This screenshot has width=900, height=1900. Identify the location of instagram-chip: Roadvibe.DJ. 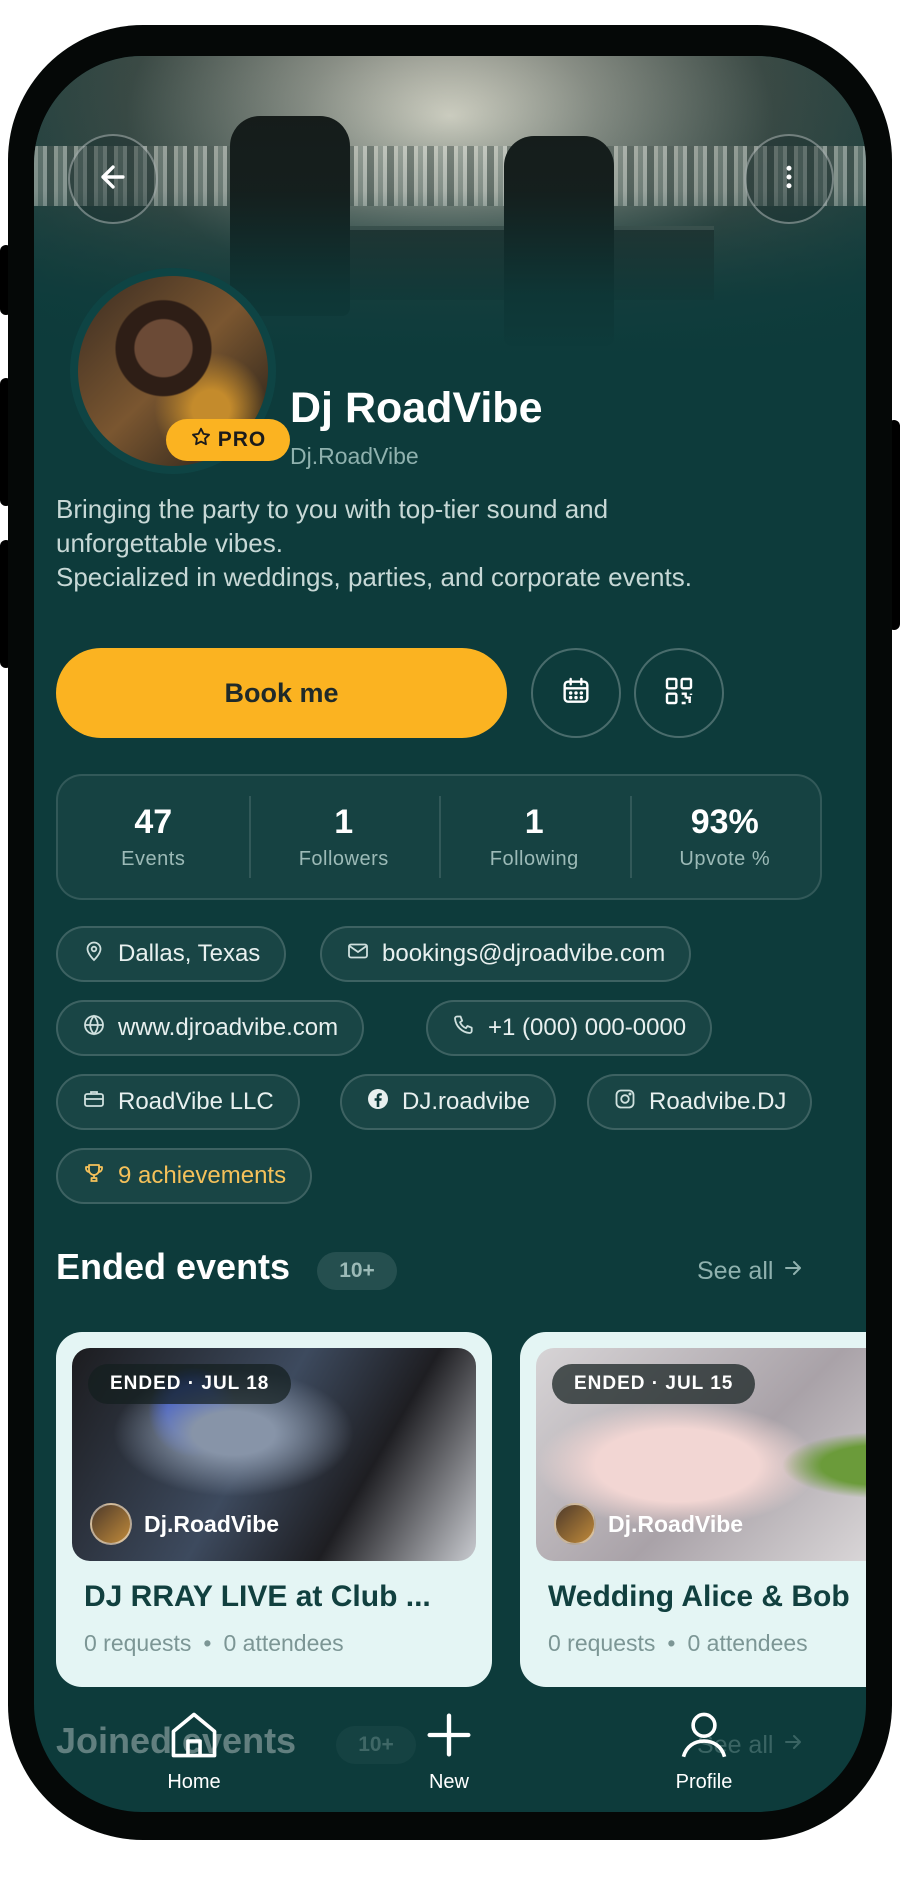
(700, 1102).